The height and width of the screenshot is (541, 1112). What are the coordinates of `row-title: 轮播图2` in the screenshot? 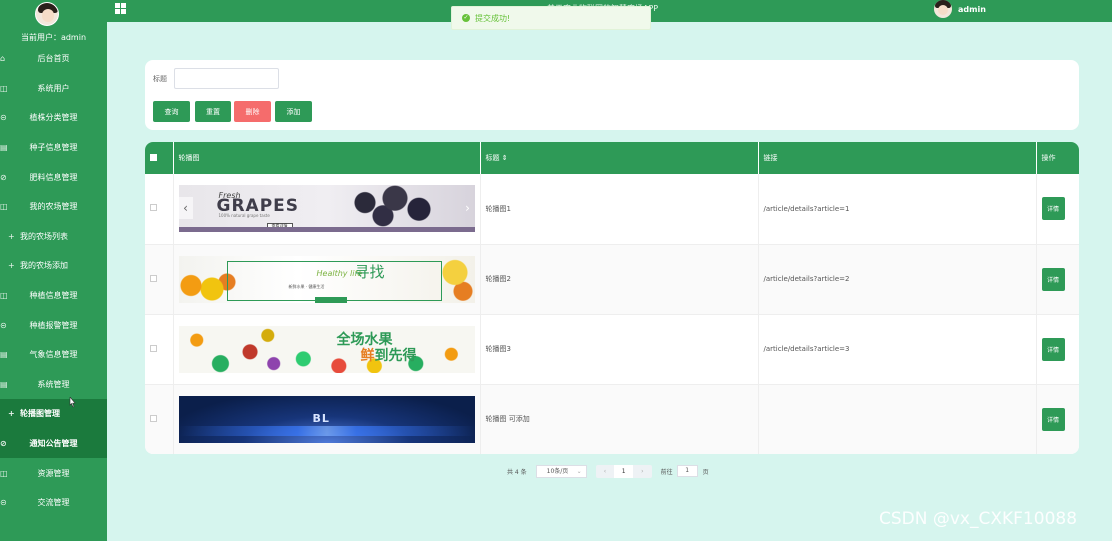 It's located at (619, 279).